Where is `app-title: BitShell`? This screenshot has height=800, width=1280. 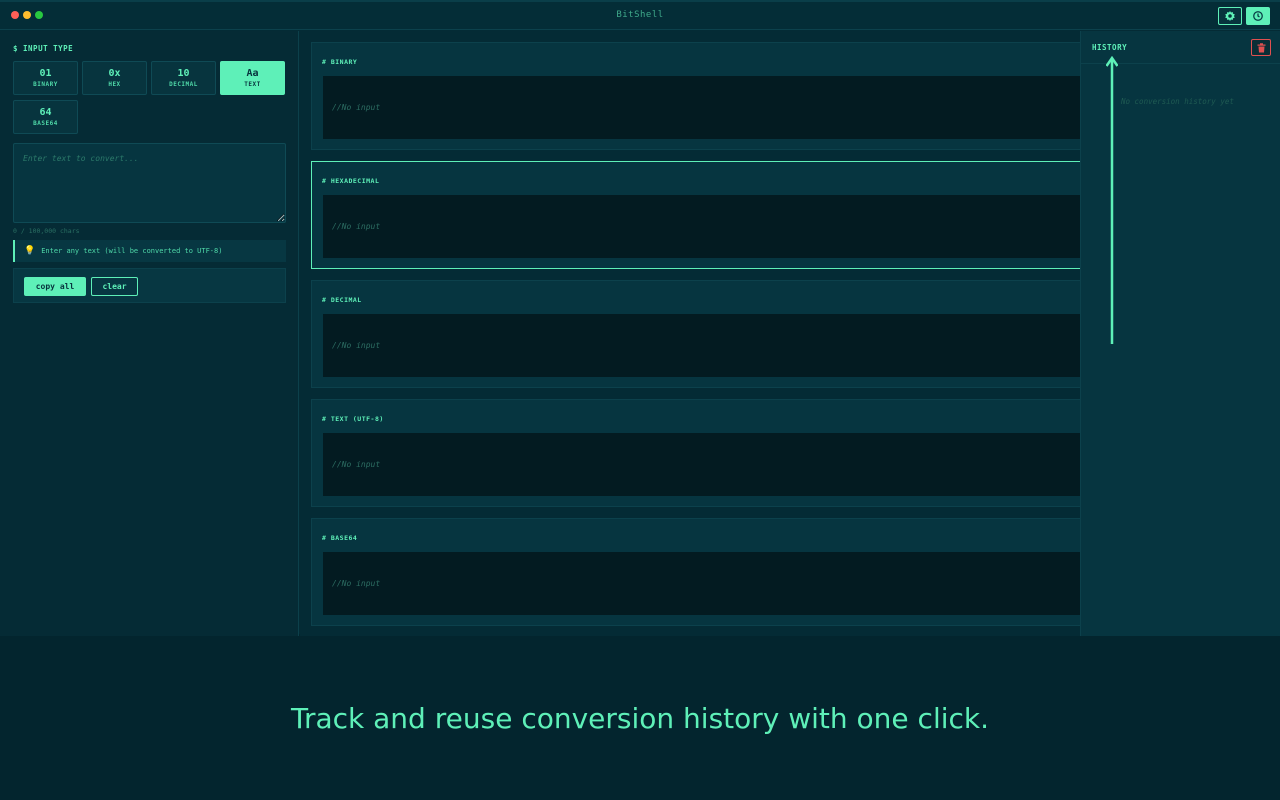
app-title: BitShell is located at coordinates (640, 15).